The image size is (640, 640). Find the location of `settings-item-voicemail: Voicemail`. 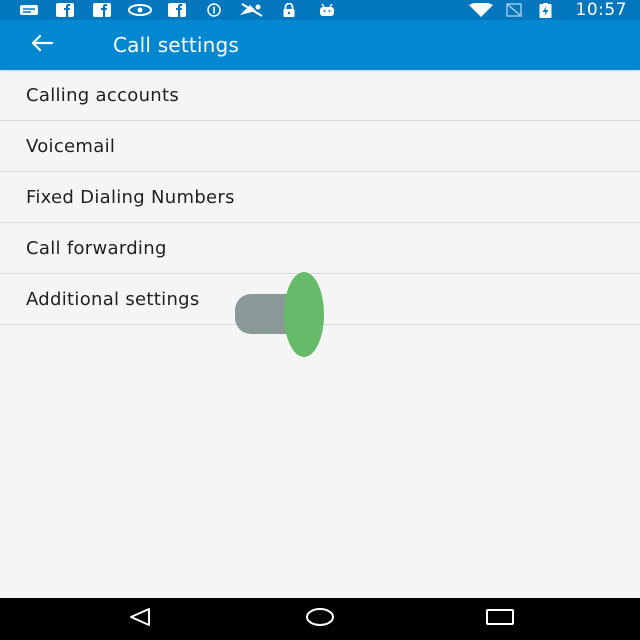

settings-item-voicemail: Voicemail is located at coordinates (320, 146).